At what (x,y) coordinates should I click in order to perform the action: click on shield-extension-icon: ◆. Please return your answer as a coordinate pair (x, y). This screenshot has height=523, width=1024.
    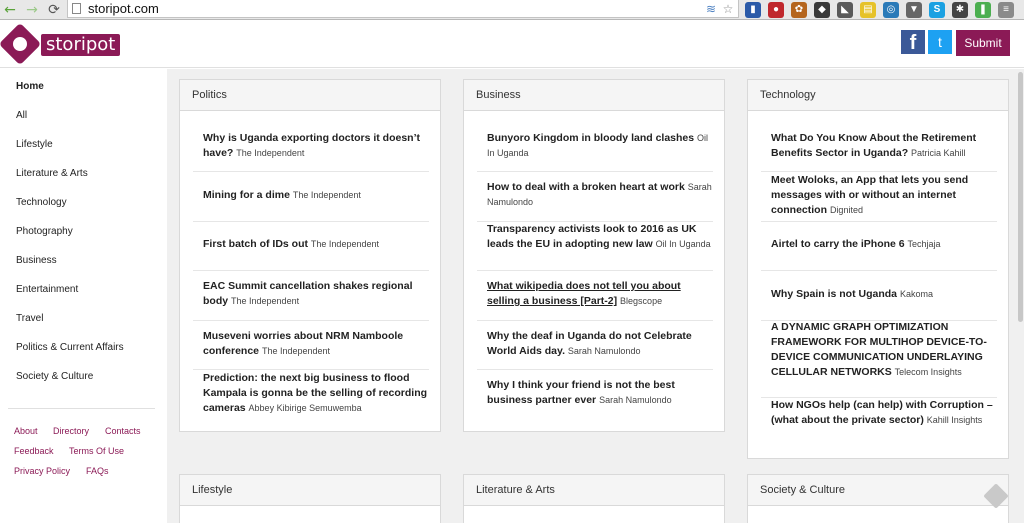
    Looking at the image, I should click on (822, 10).